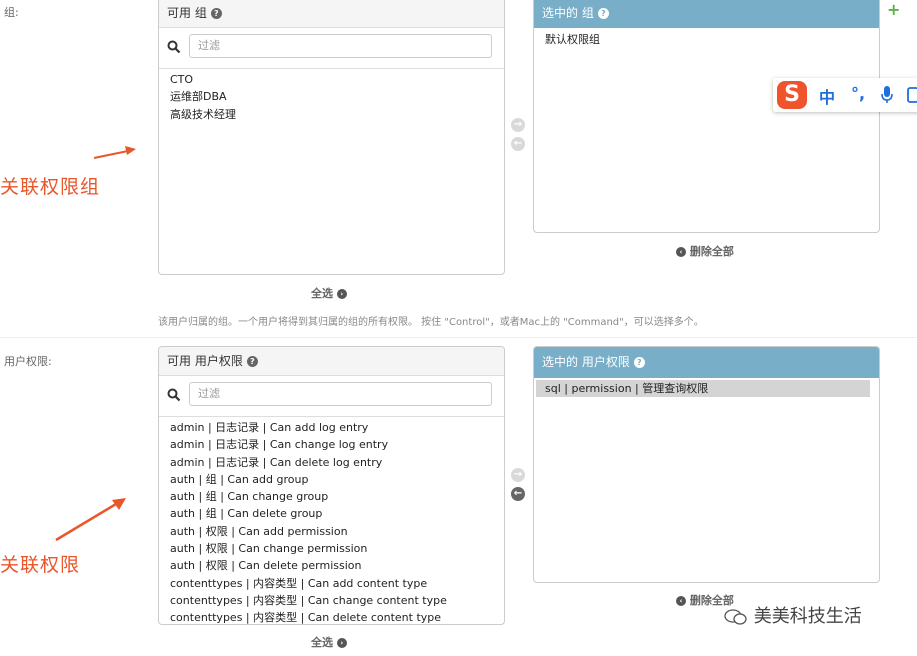 This screenshot has width=917, height=656. I want to click on groups-remove-all-button: ‹ 删除全部, so click(705, 251).